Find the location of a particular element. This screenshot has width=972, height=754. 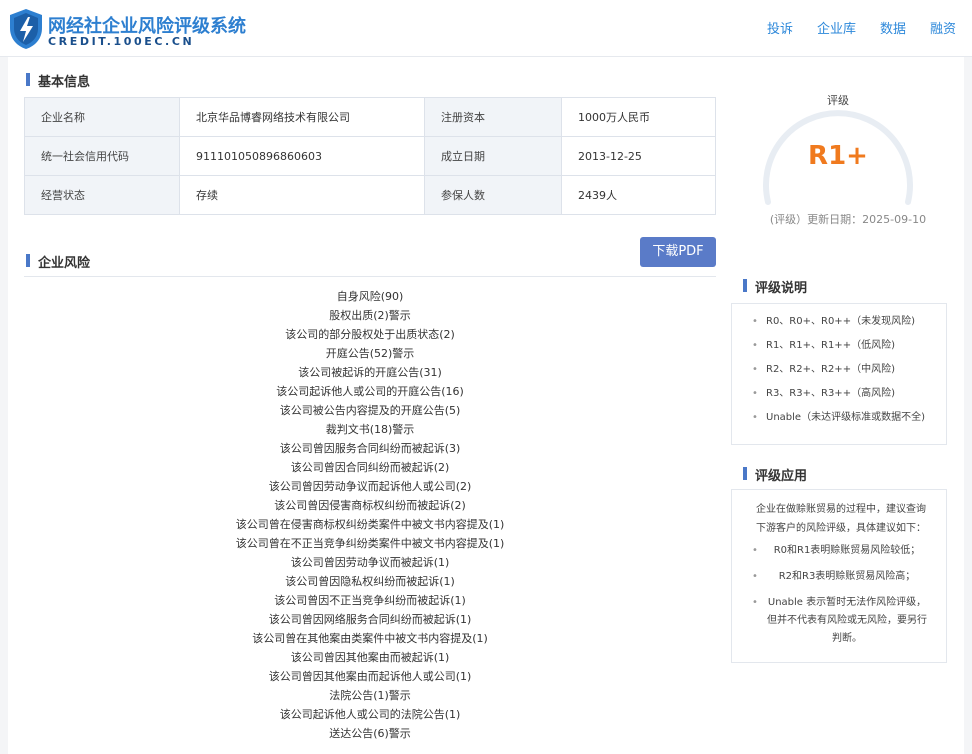

application-item: Unable 表示暂时无法作风险评级，但并不代表有风险或无风险，要另行判断。 is located at coordinates (841, 621).